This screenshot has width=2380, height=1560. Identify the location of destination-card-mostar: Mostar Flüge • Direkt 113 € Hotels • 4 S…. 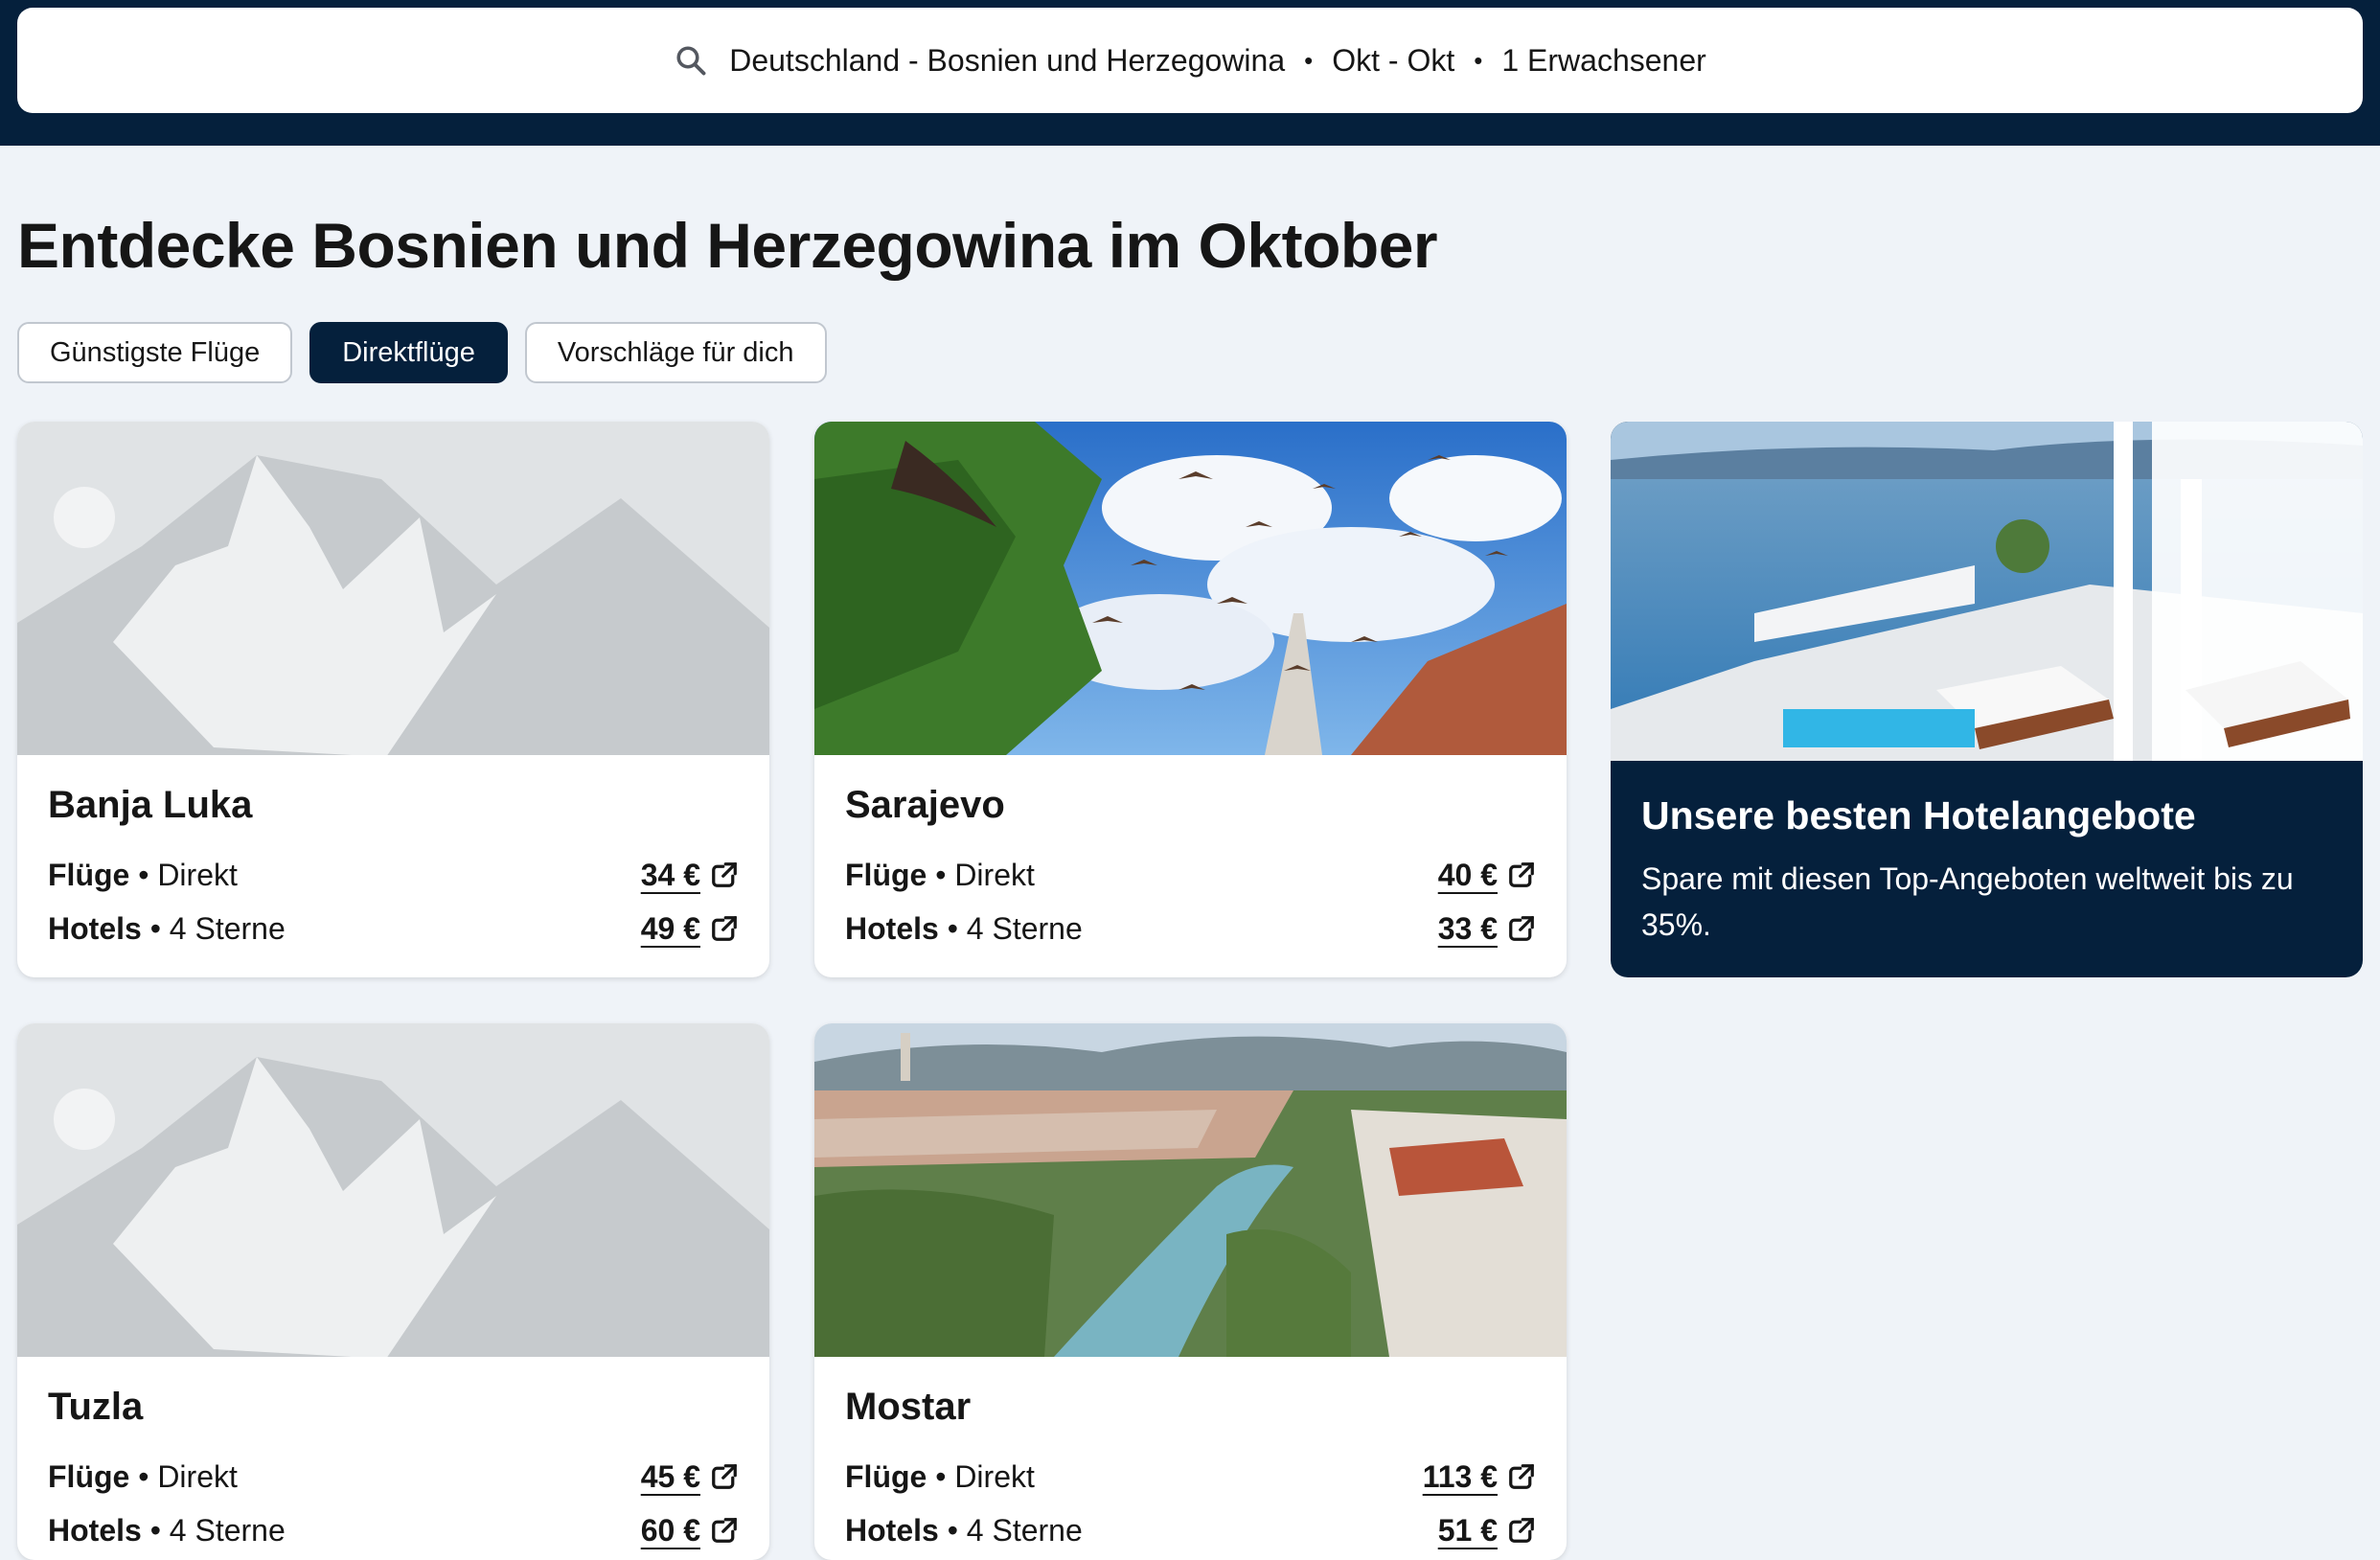
(1191, 1291).